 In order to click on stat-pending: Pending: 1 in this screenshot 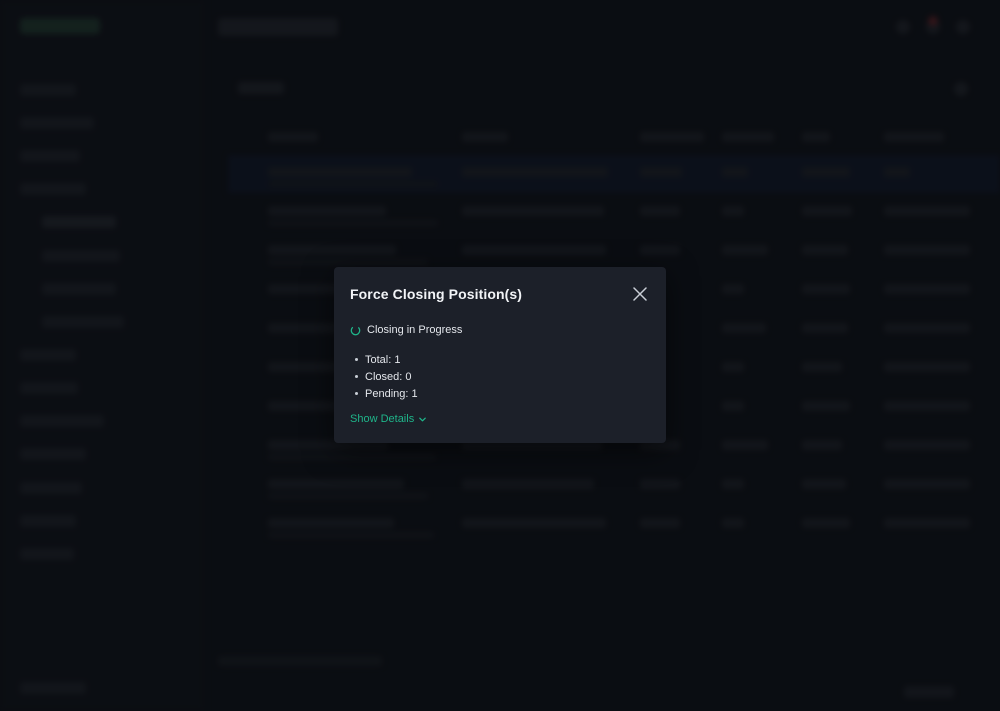, I will do `click(391, 393)`.